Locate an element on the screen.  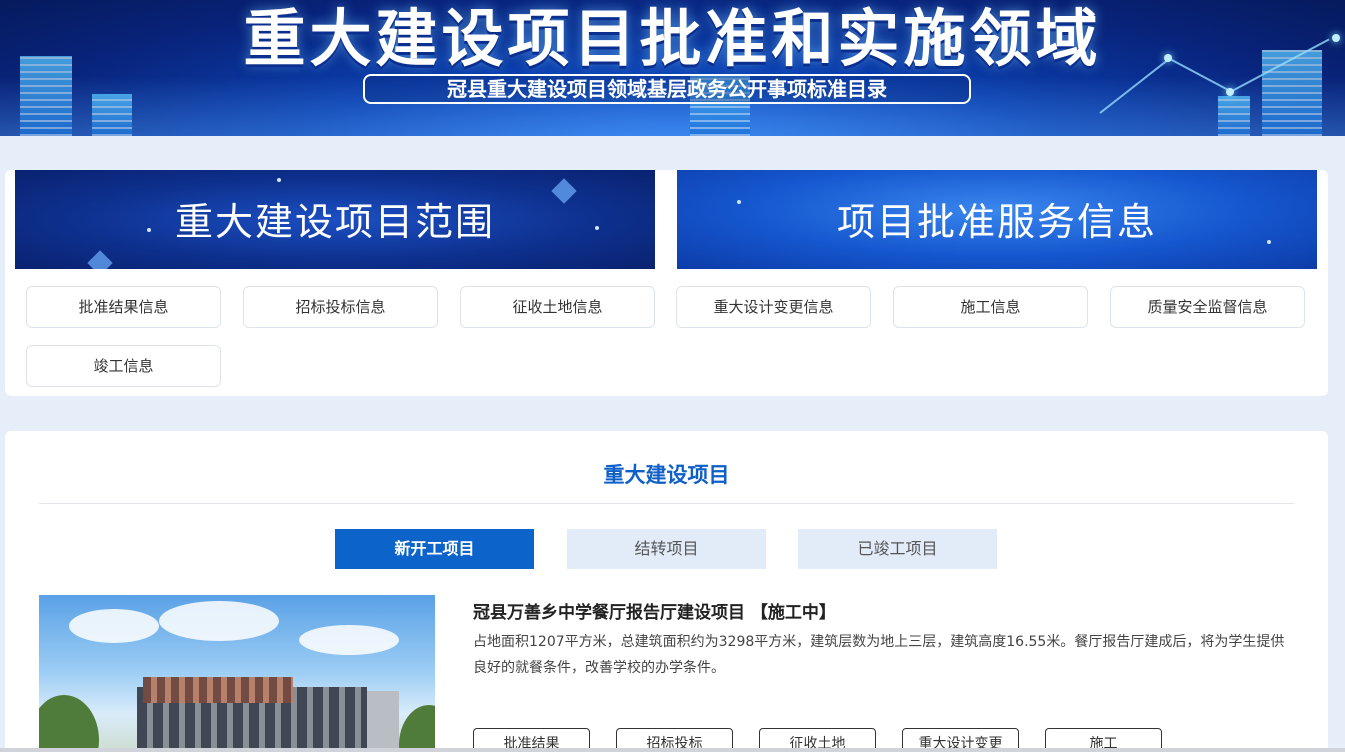
category-button-land-acquisition: 征收土地信息 is located at coordinates (557, 307).